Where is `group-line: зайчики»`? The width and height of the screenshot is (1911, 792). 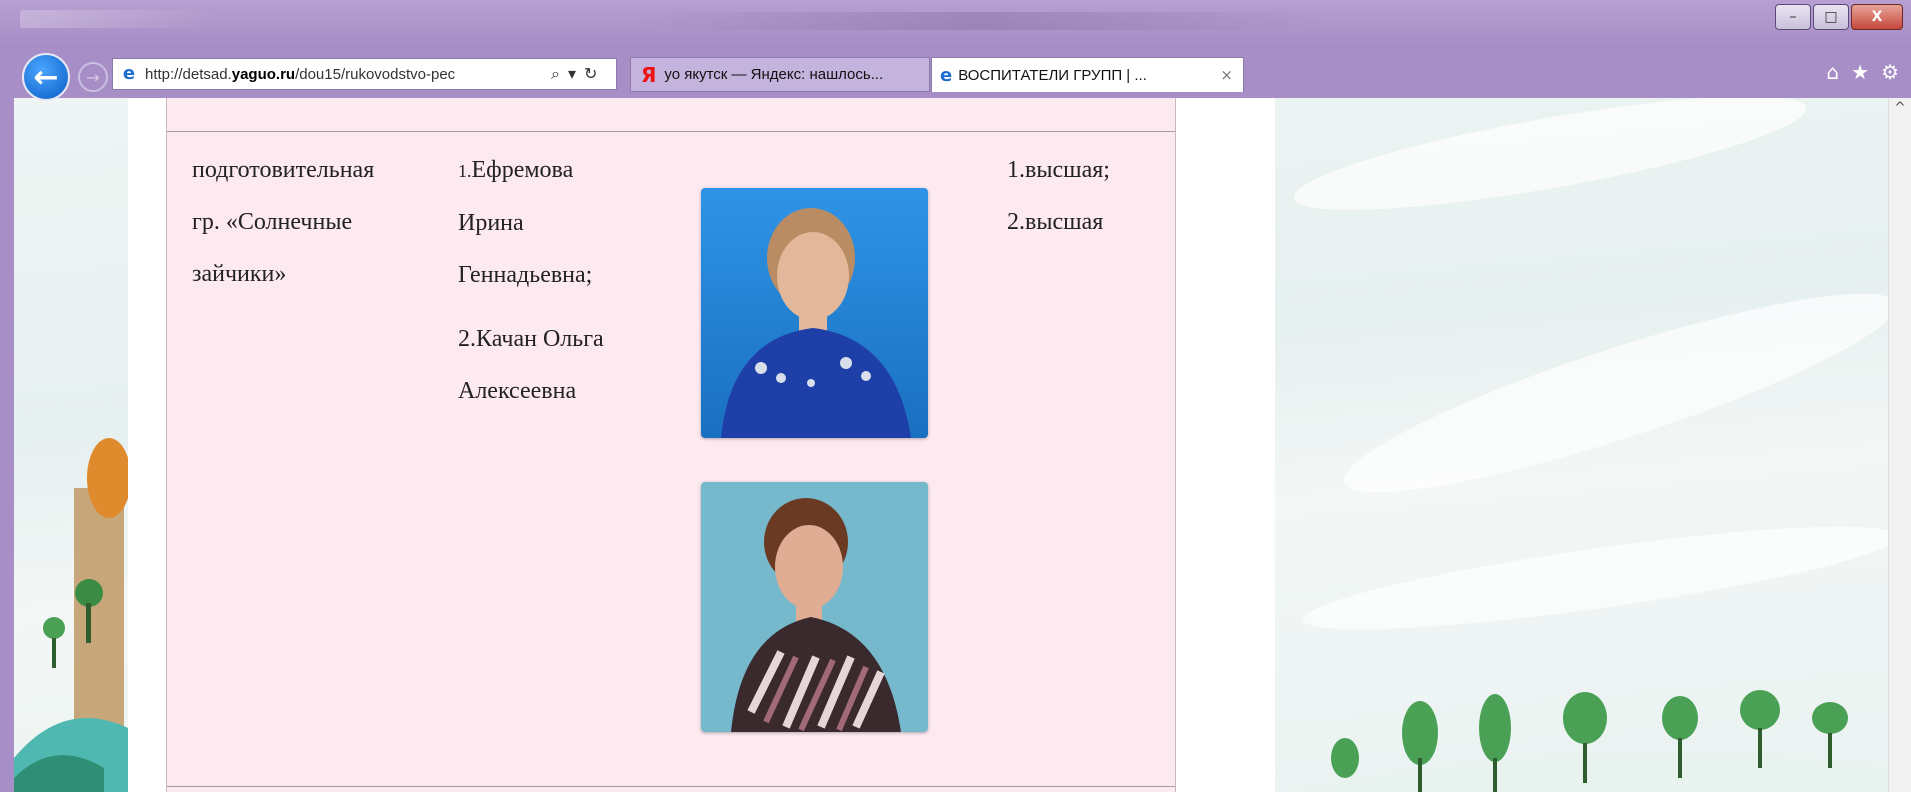 group-line: зайчики» is located at coordinates (239, 274).